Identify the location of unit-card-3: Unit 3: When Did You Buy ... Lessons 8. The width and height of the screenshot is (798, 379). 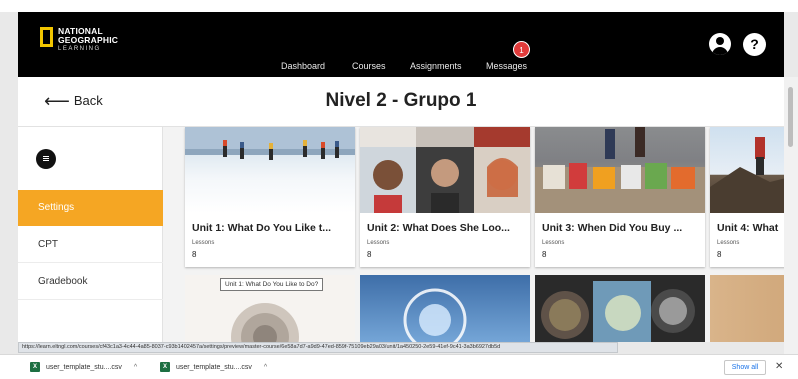
(620, 197).